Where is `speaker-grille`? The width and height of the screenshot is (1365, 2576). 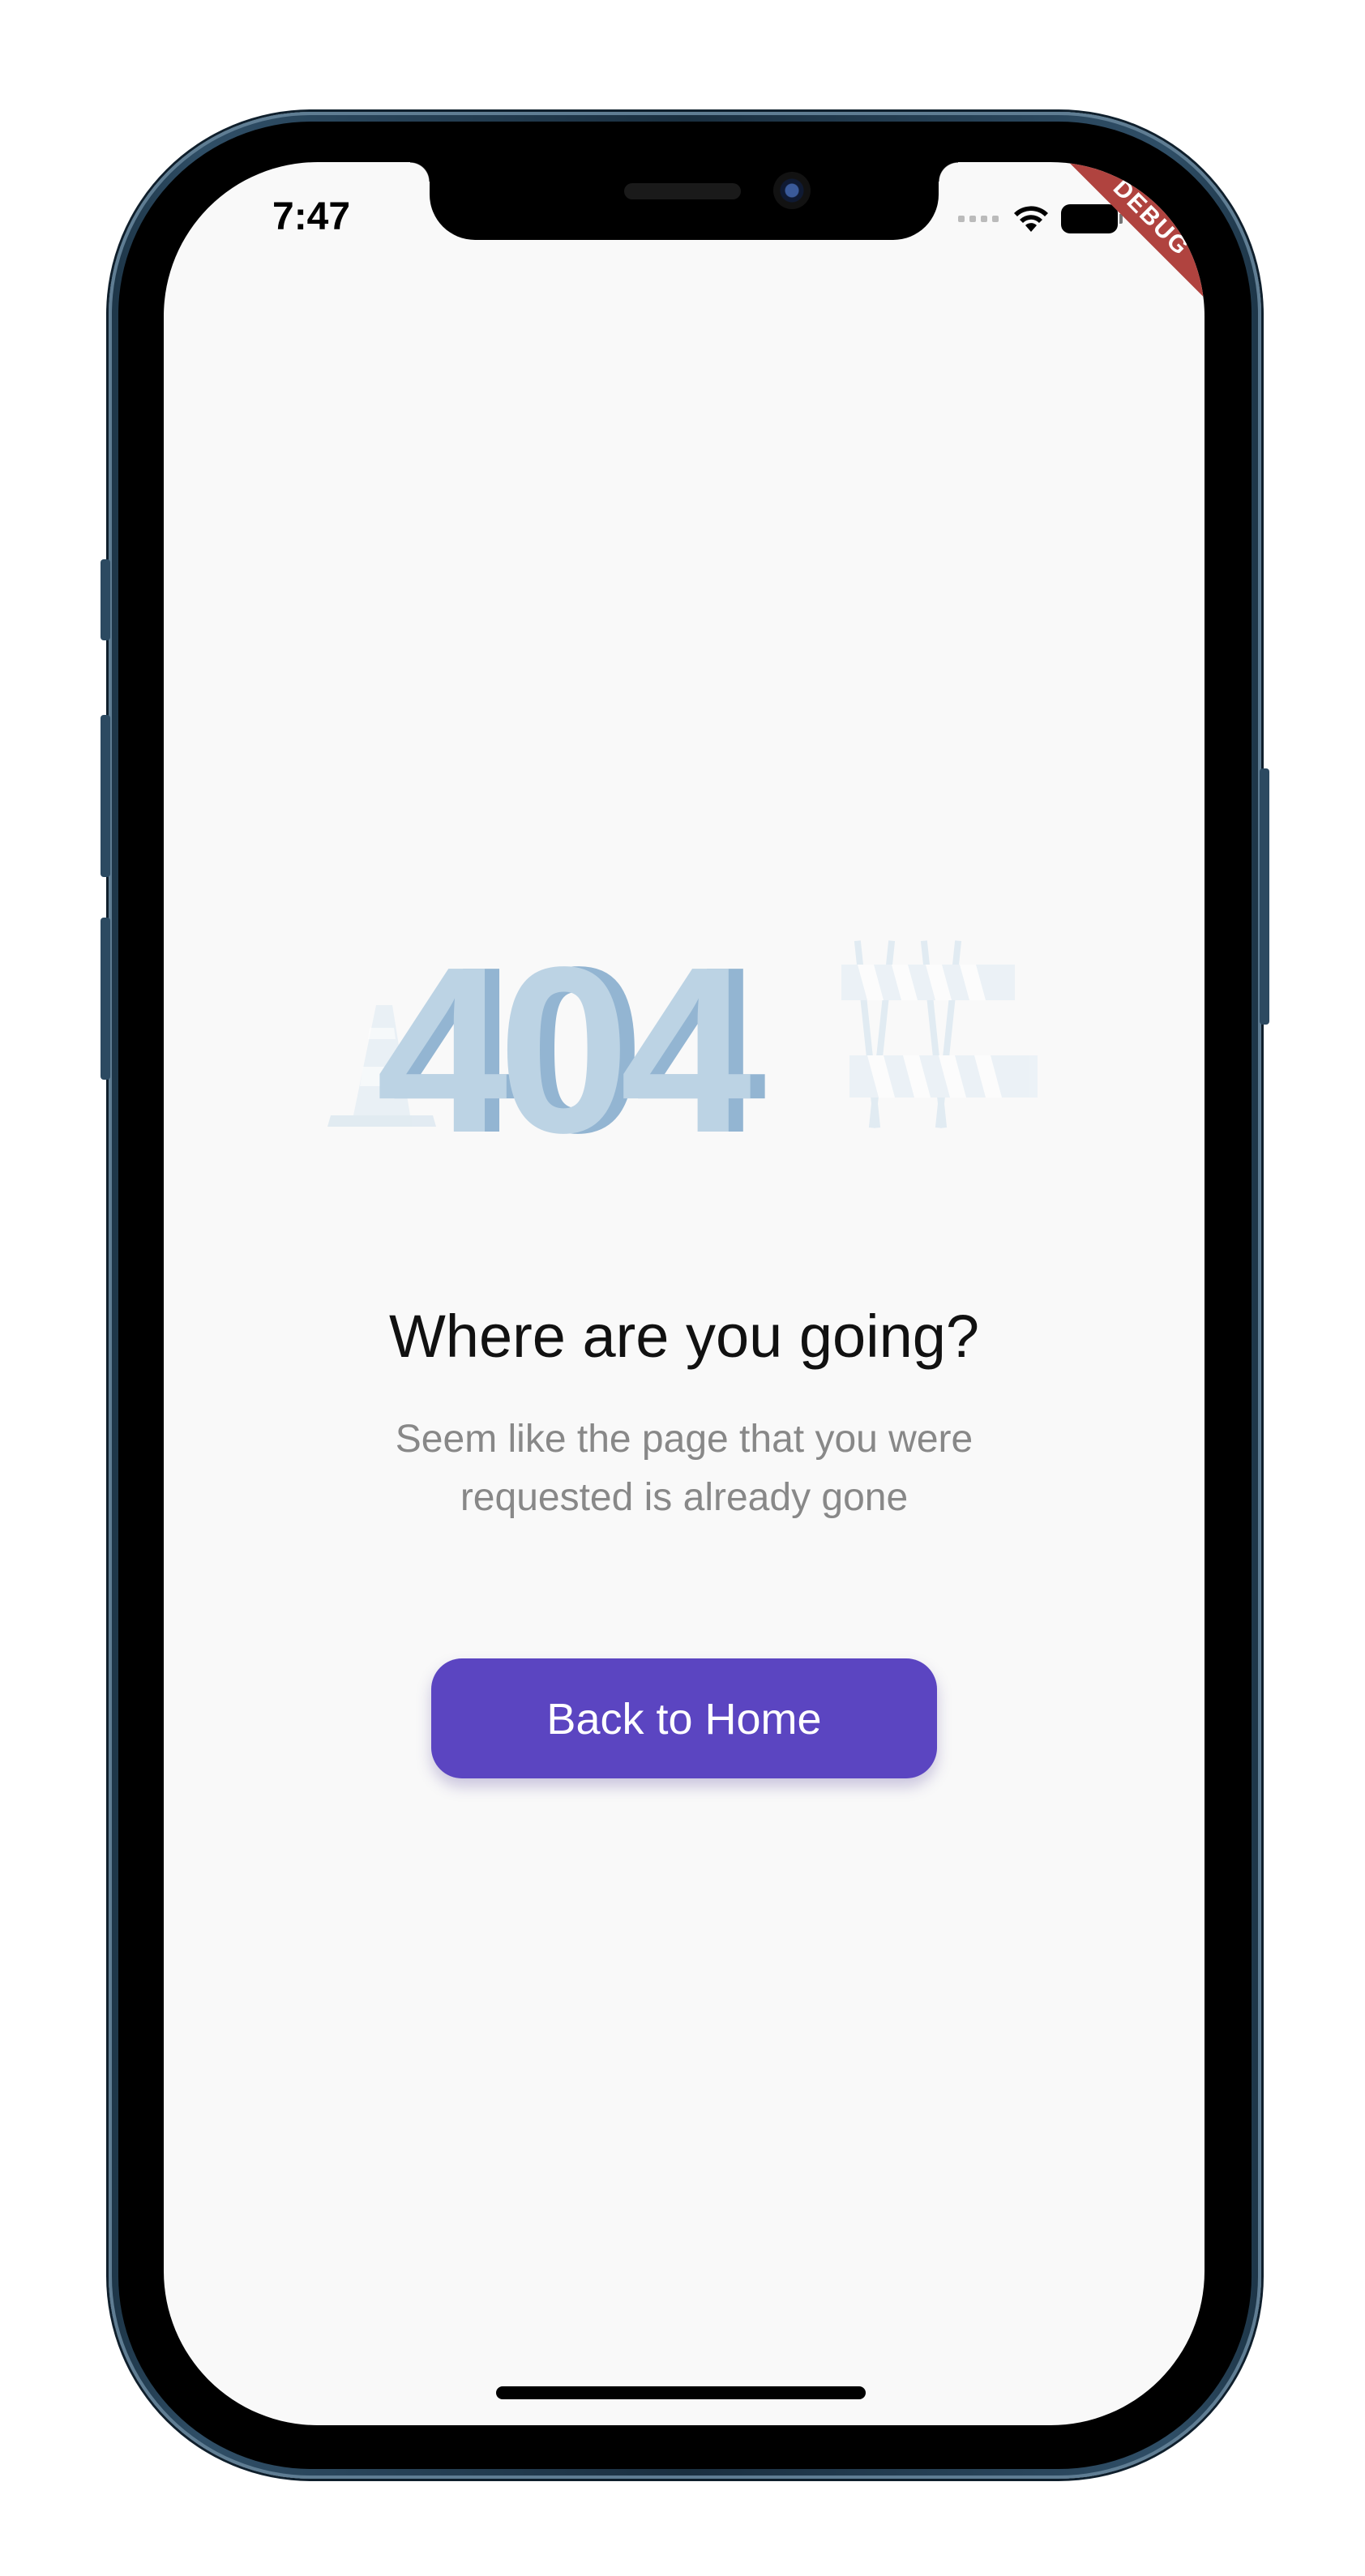
speaker-grille is located at coordinates (682, 191).